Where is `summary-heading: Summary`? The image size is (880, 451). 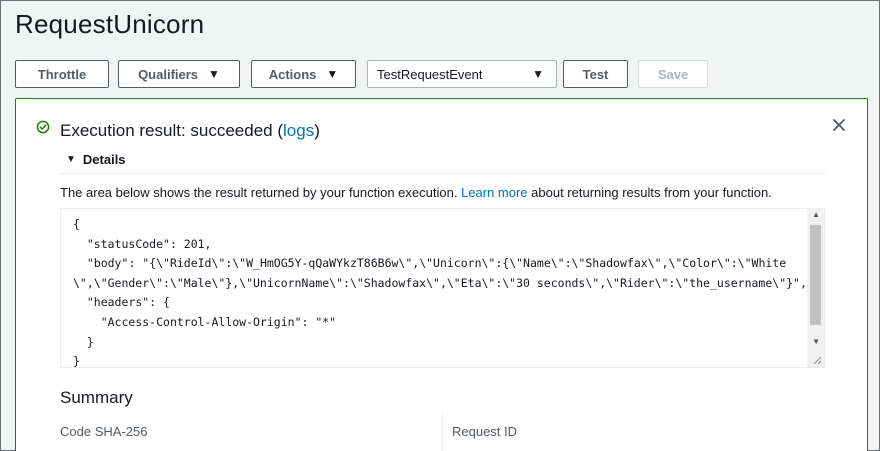 summary-heading: Summary is located at coordinates (96, 397).